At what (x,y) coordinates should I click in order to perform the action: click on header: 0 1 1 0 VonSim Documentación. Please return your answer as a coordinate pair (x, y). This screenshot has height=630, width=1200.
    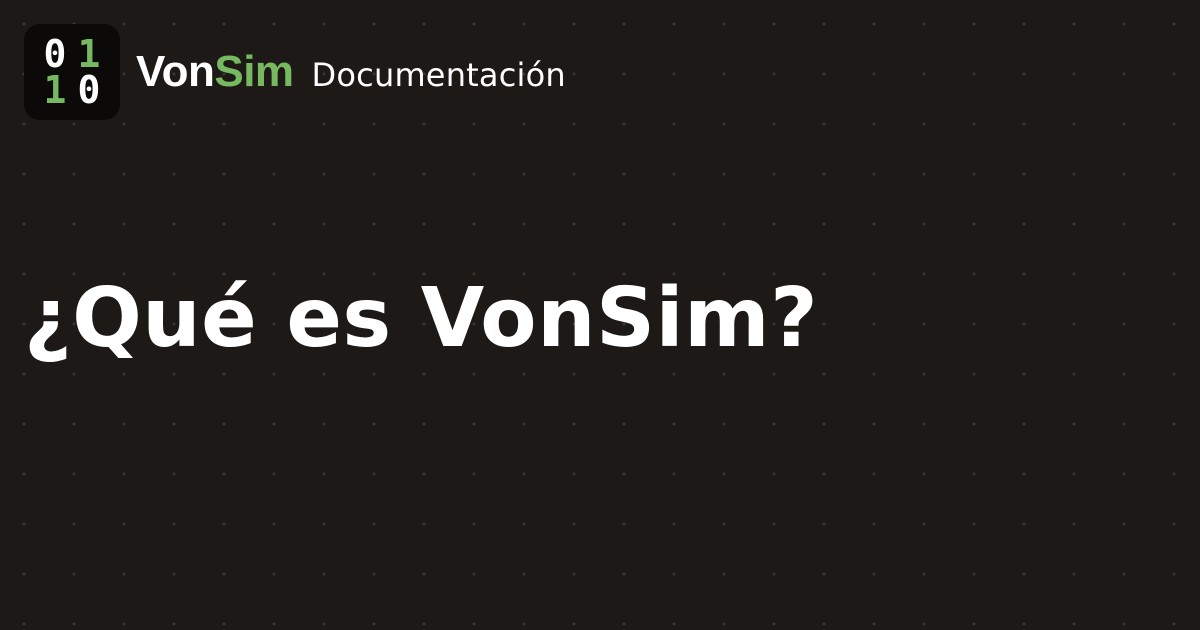
    Looking at the image, I should click on (295, 72).